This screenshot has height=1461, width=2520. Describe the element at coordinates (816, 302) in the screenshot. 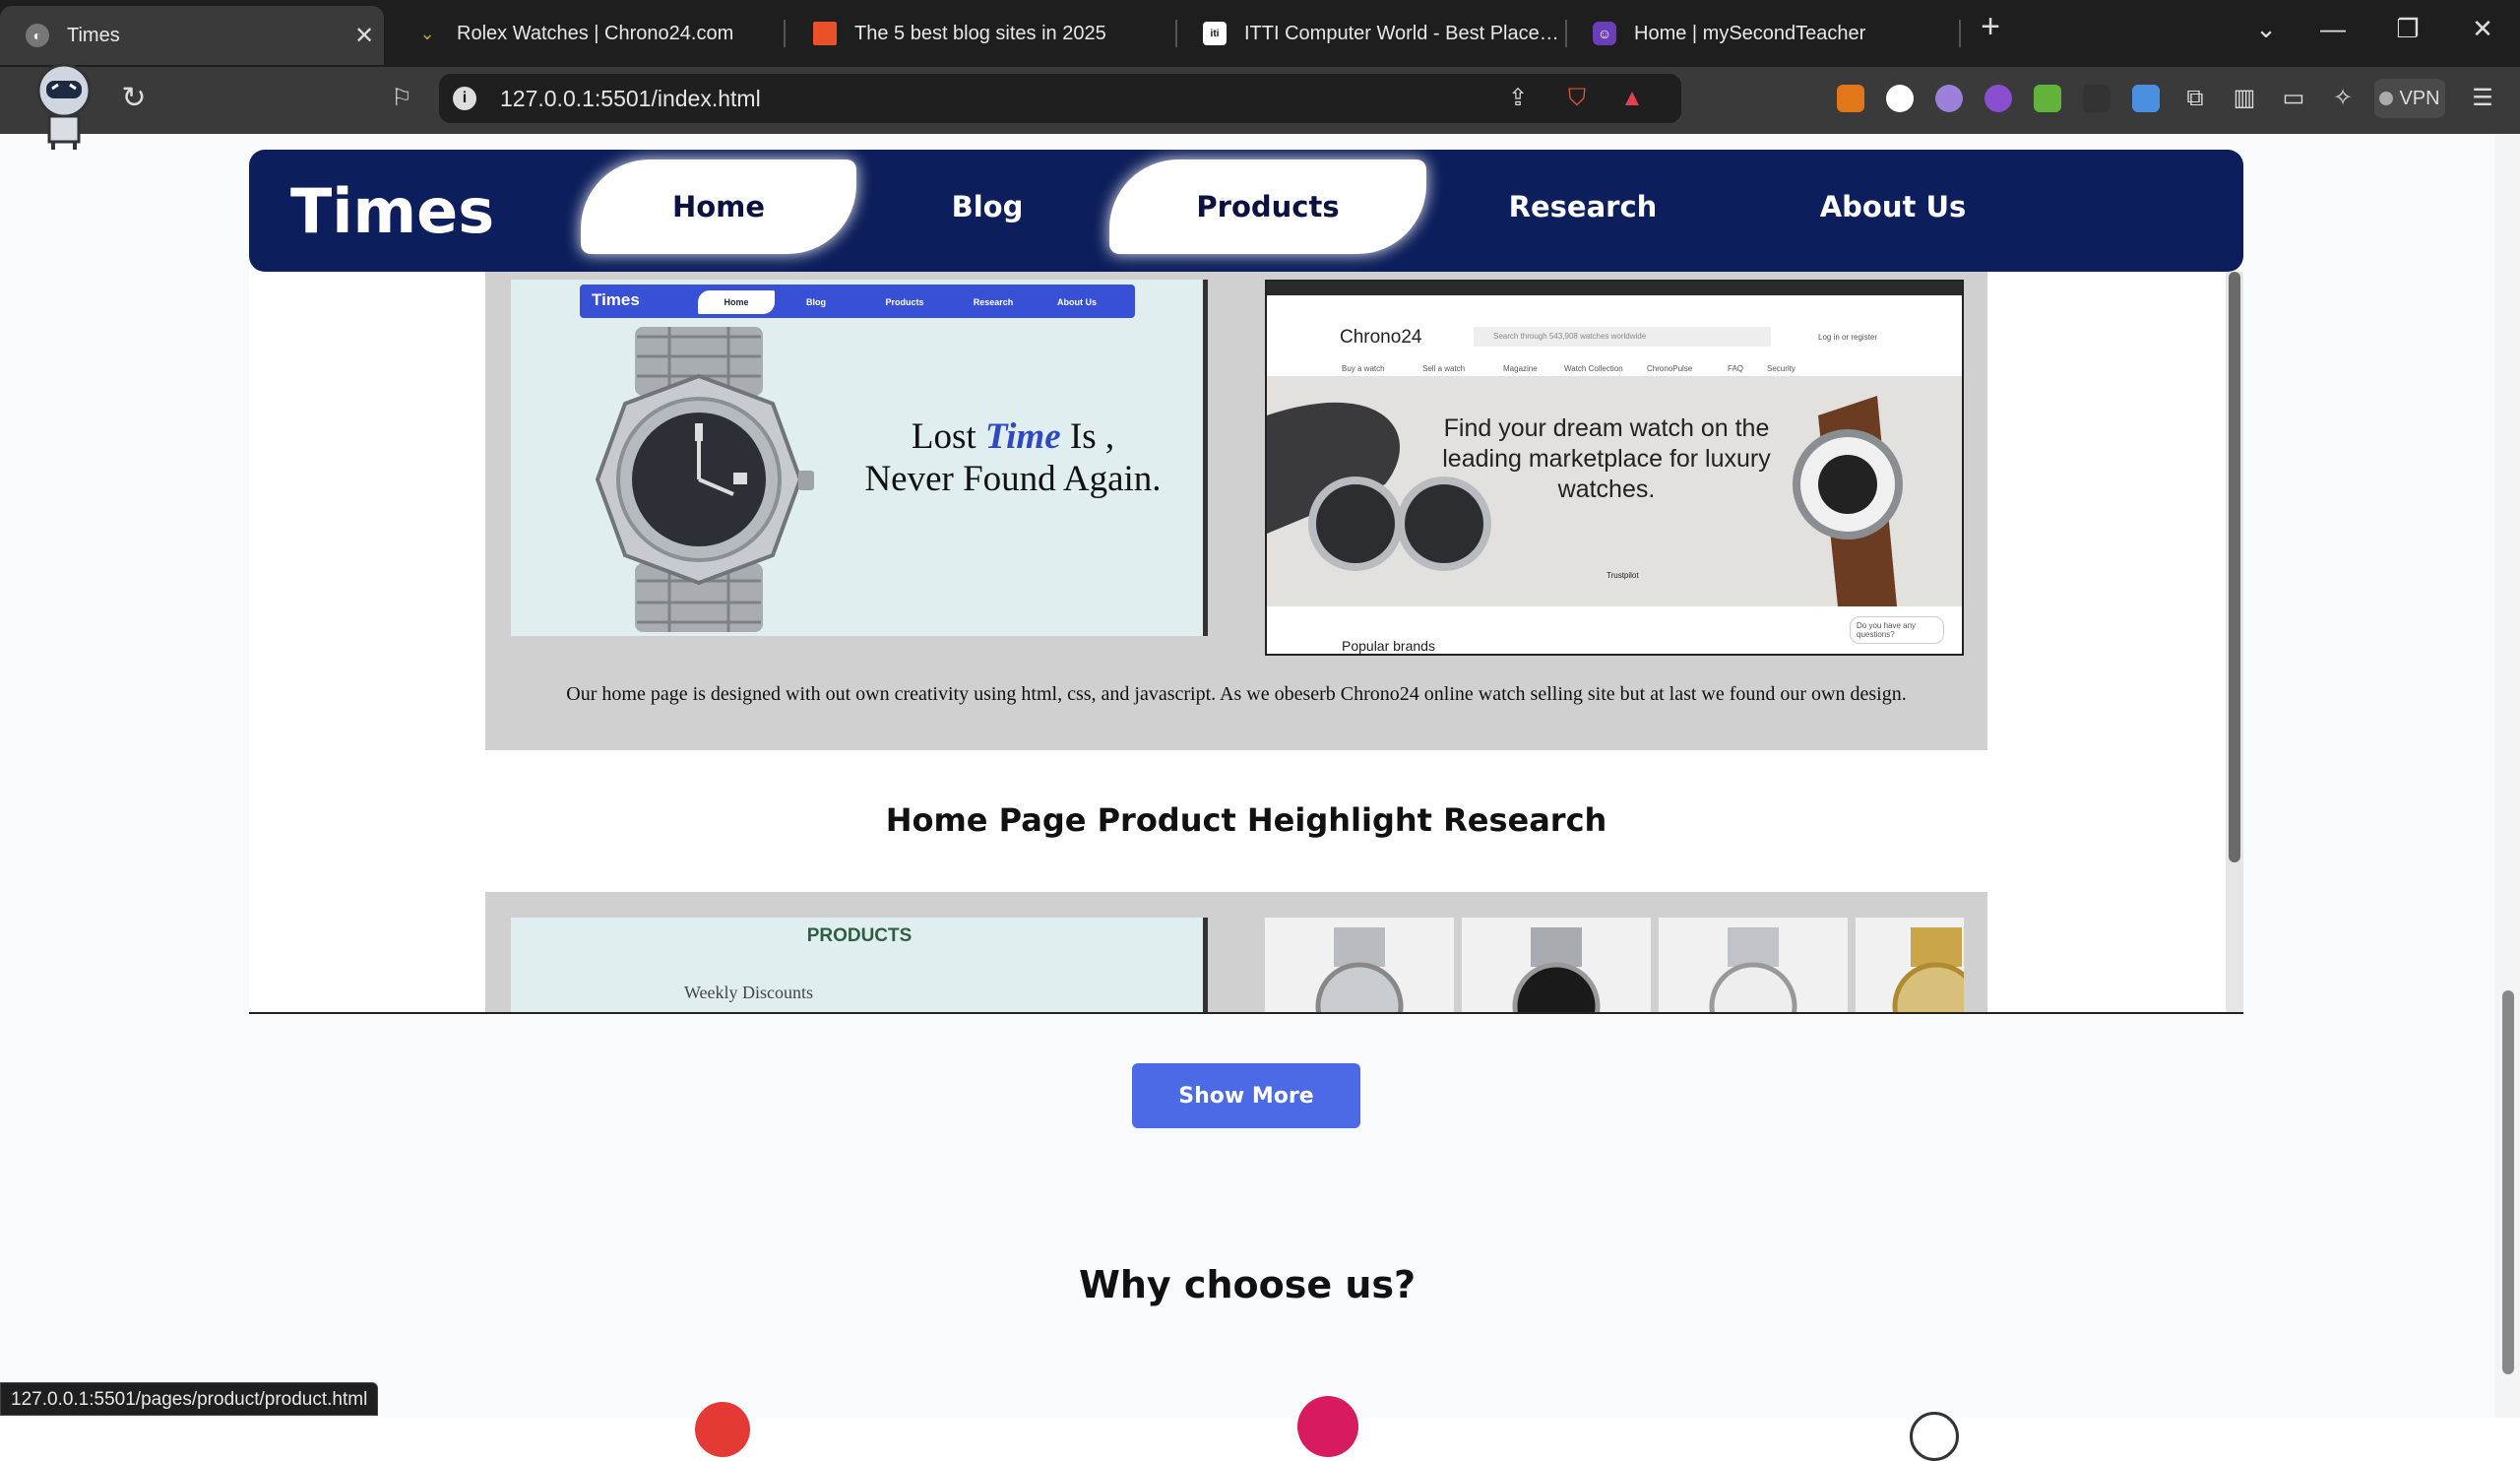

I see `mini-nav-blog: Blog` at that location.